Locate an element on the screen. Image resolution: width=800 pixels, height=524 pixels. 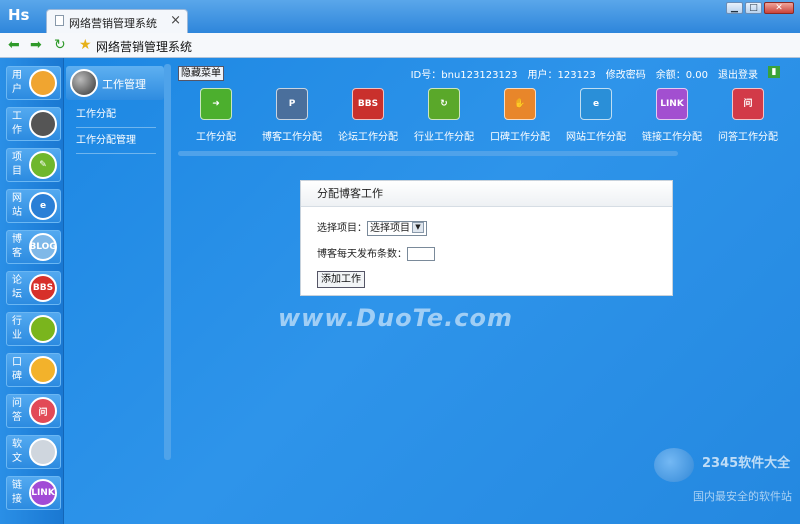
work-icon is located at coordinates (84, 83).